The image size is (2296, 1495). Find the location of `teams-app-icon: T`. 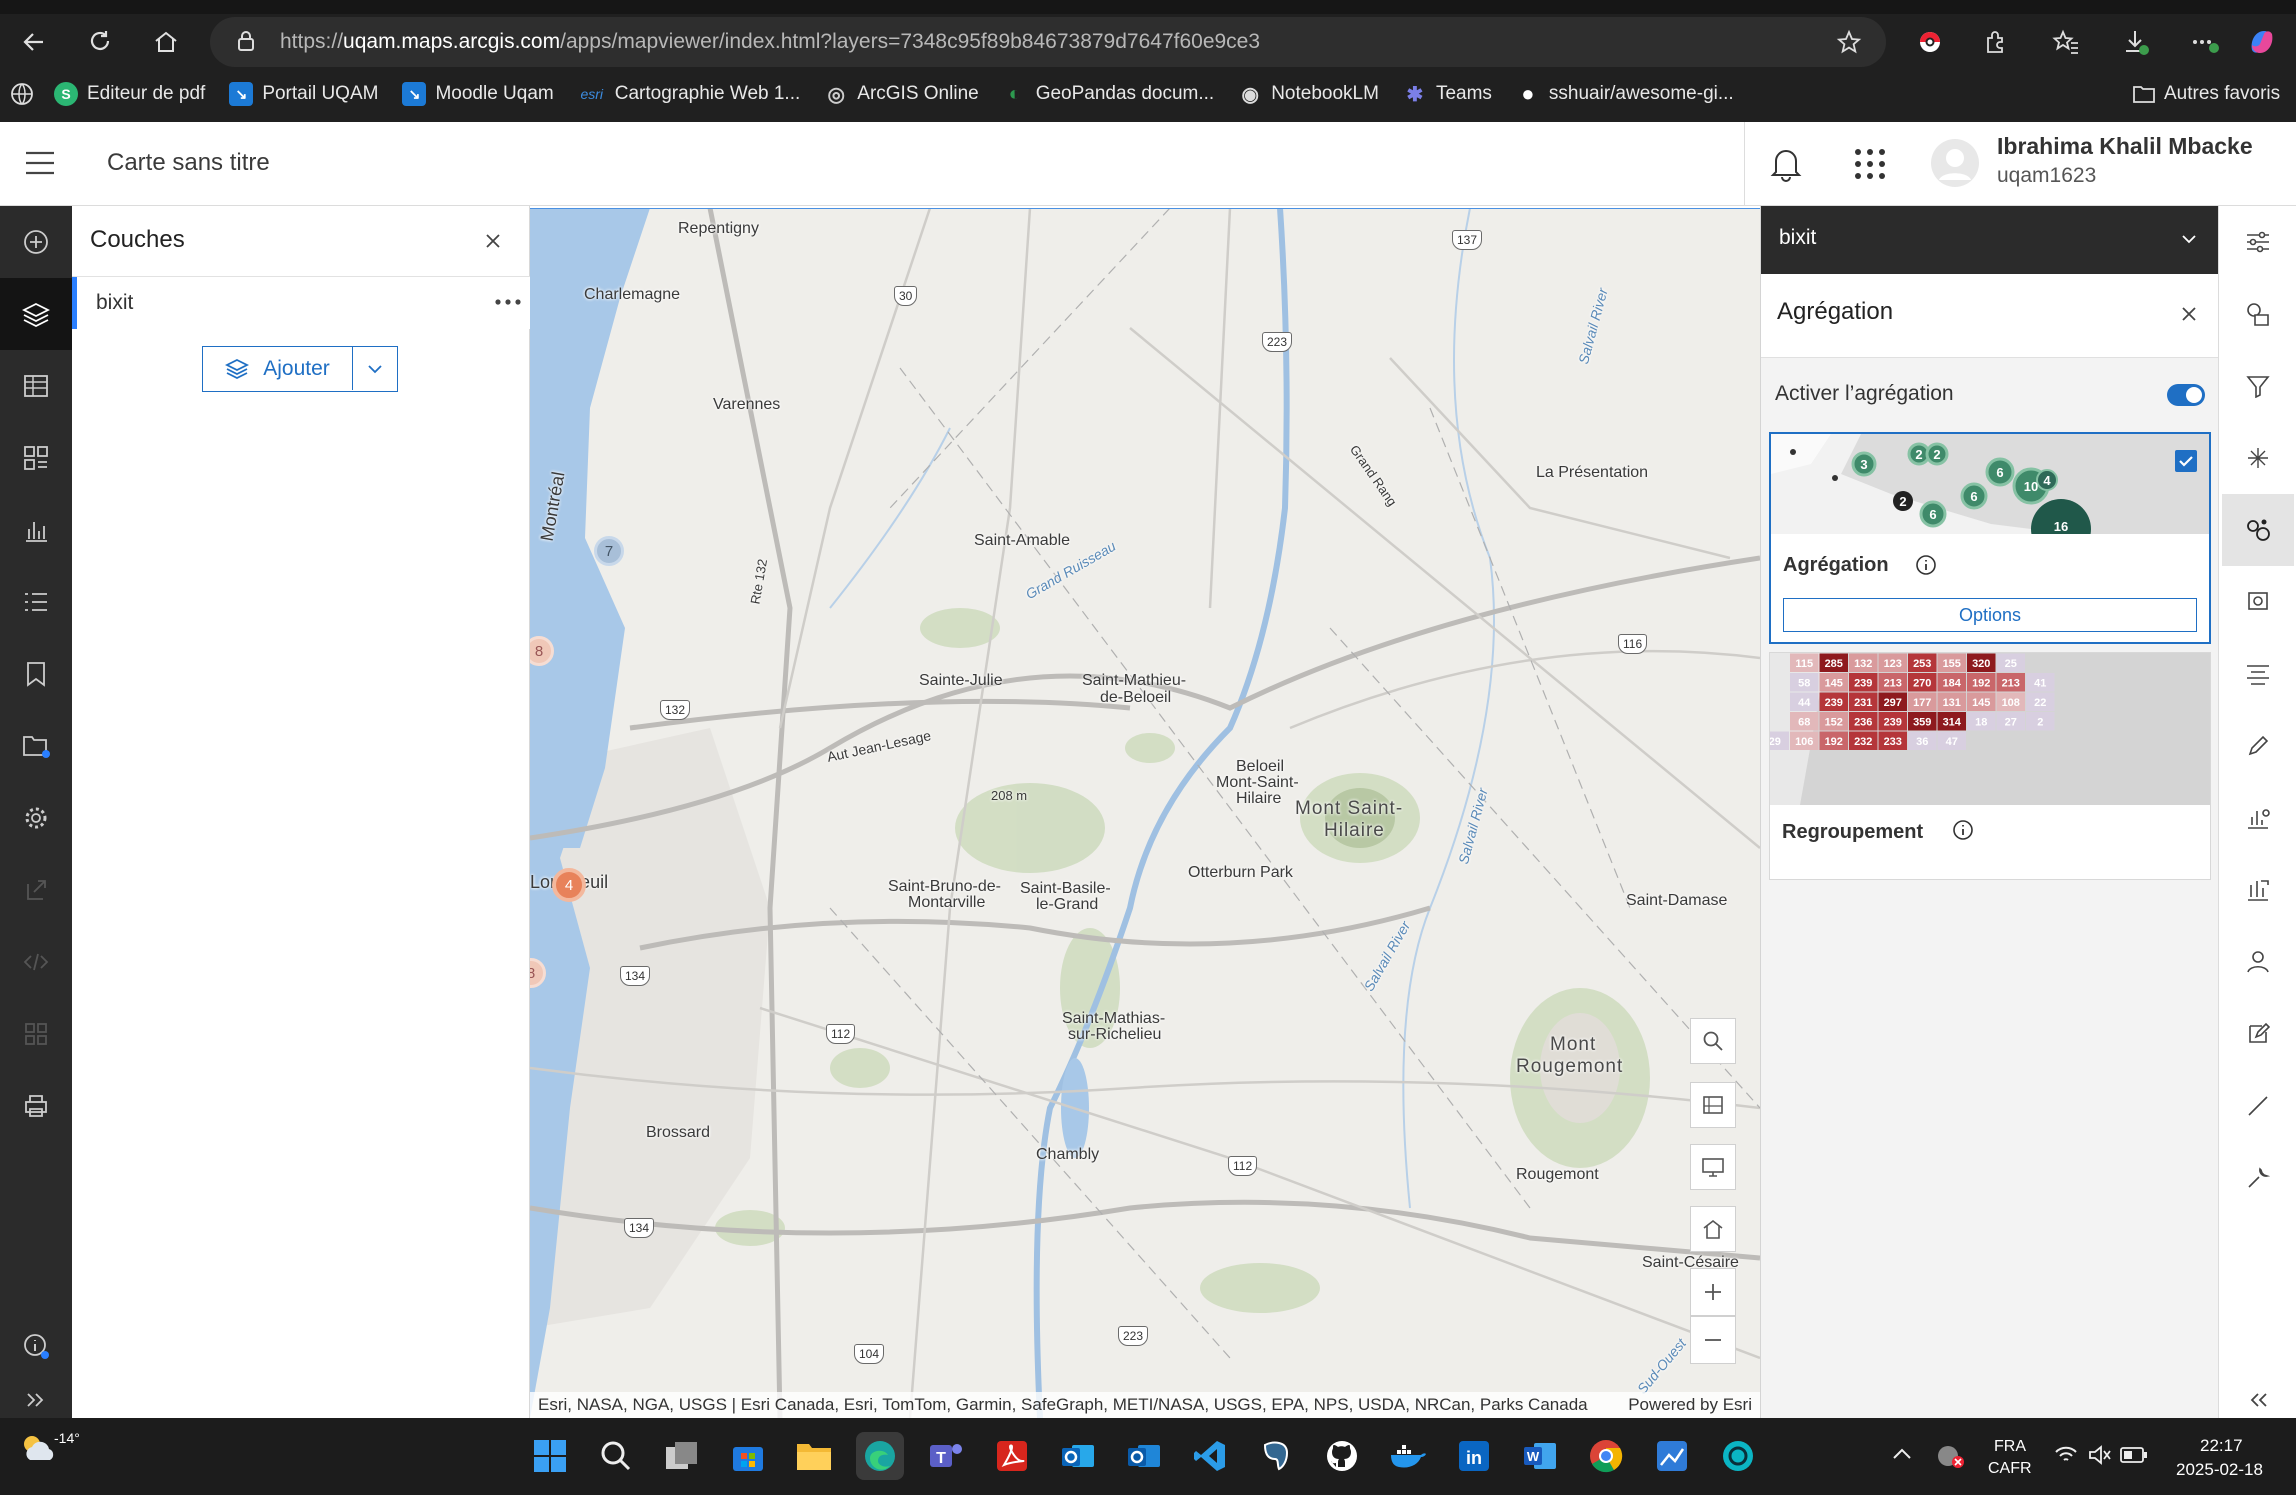

teams-app-icon: T is located at coordinates (946, 1456).